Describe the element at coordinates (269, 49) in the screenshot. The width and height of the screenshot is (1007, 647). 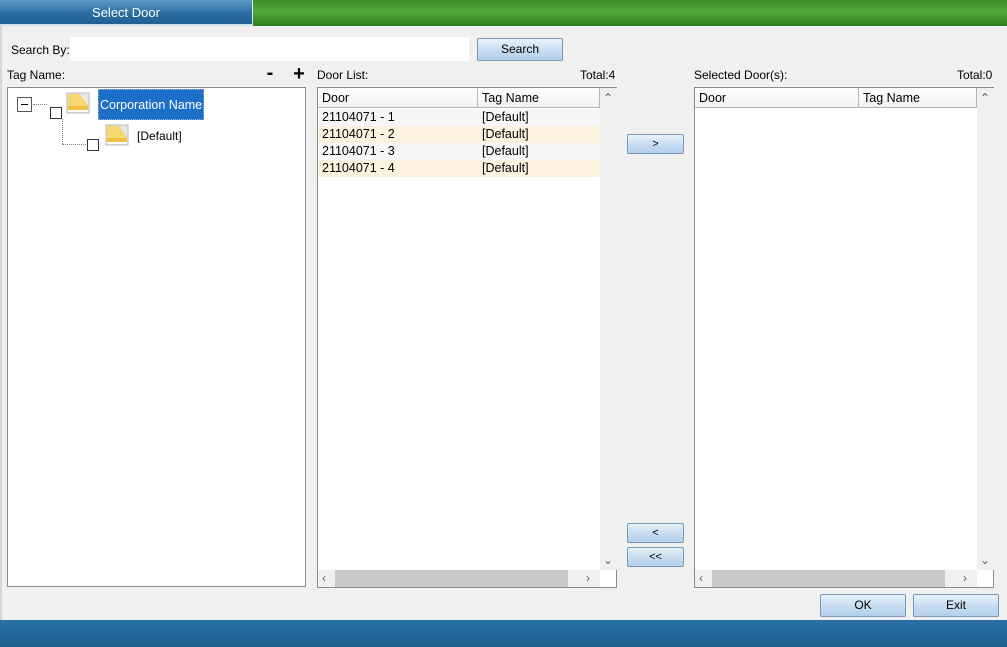
I see `search-input` at that location.